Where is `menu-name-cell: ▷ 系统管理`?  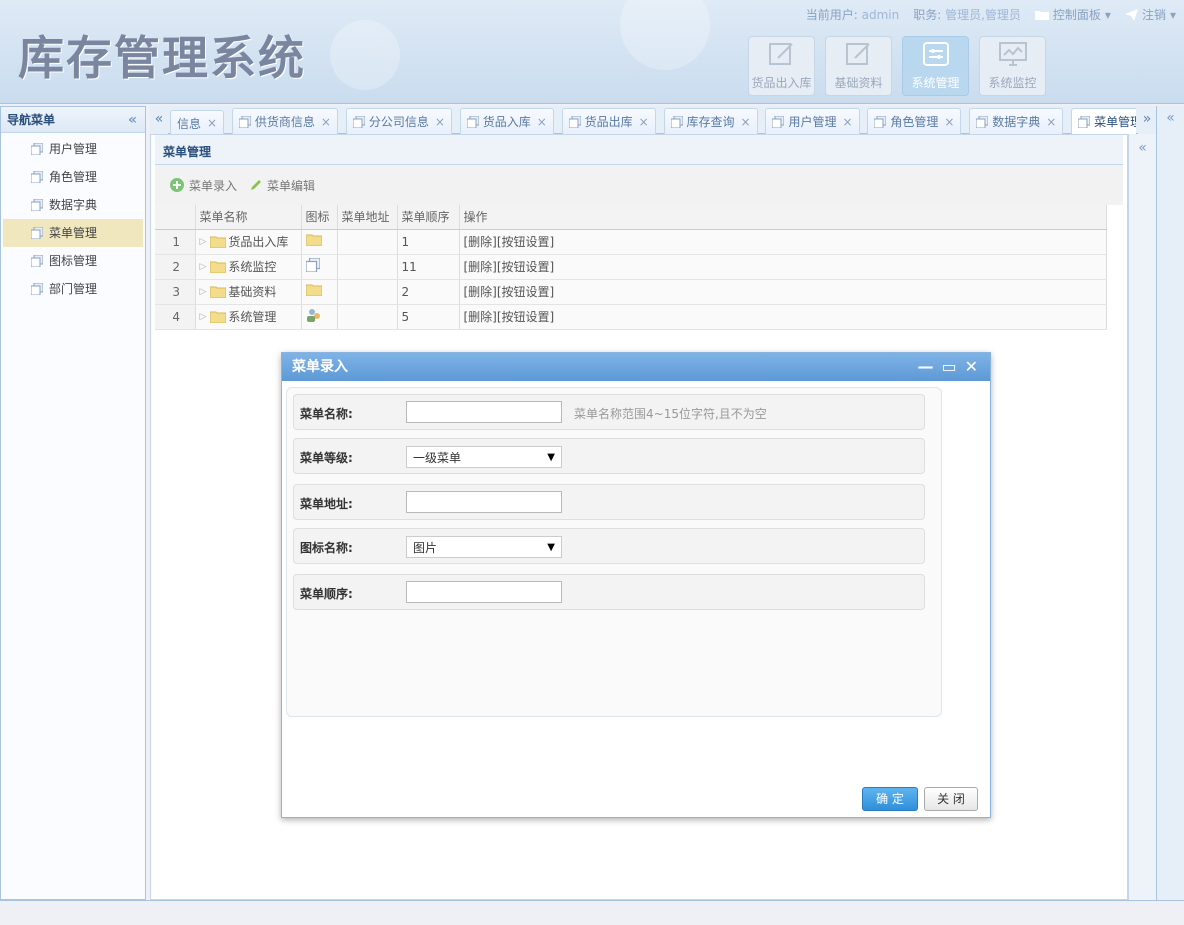
menu-name-cell: ▷ 系统管理 is located at coordinates (248, 317).